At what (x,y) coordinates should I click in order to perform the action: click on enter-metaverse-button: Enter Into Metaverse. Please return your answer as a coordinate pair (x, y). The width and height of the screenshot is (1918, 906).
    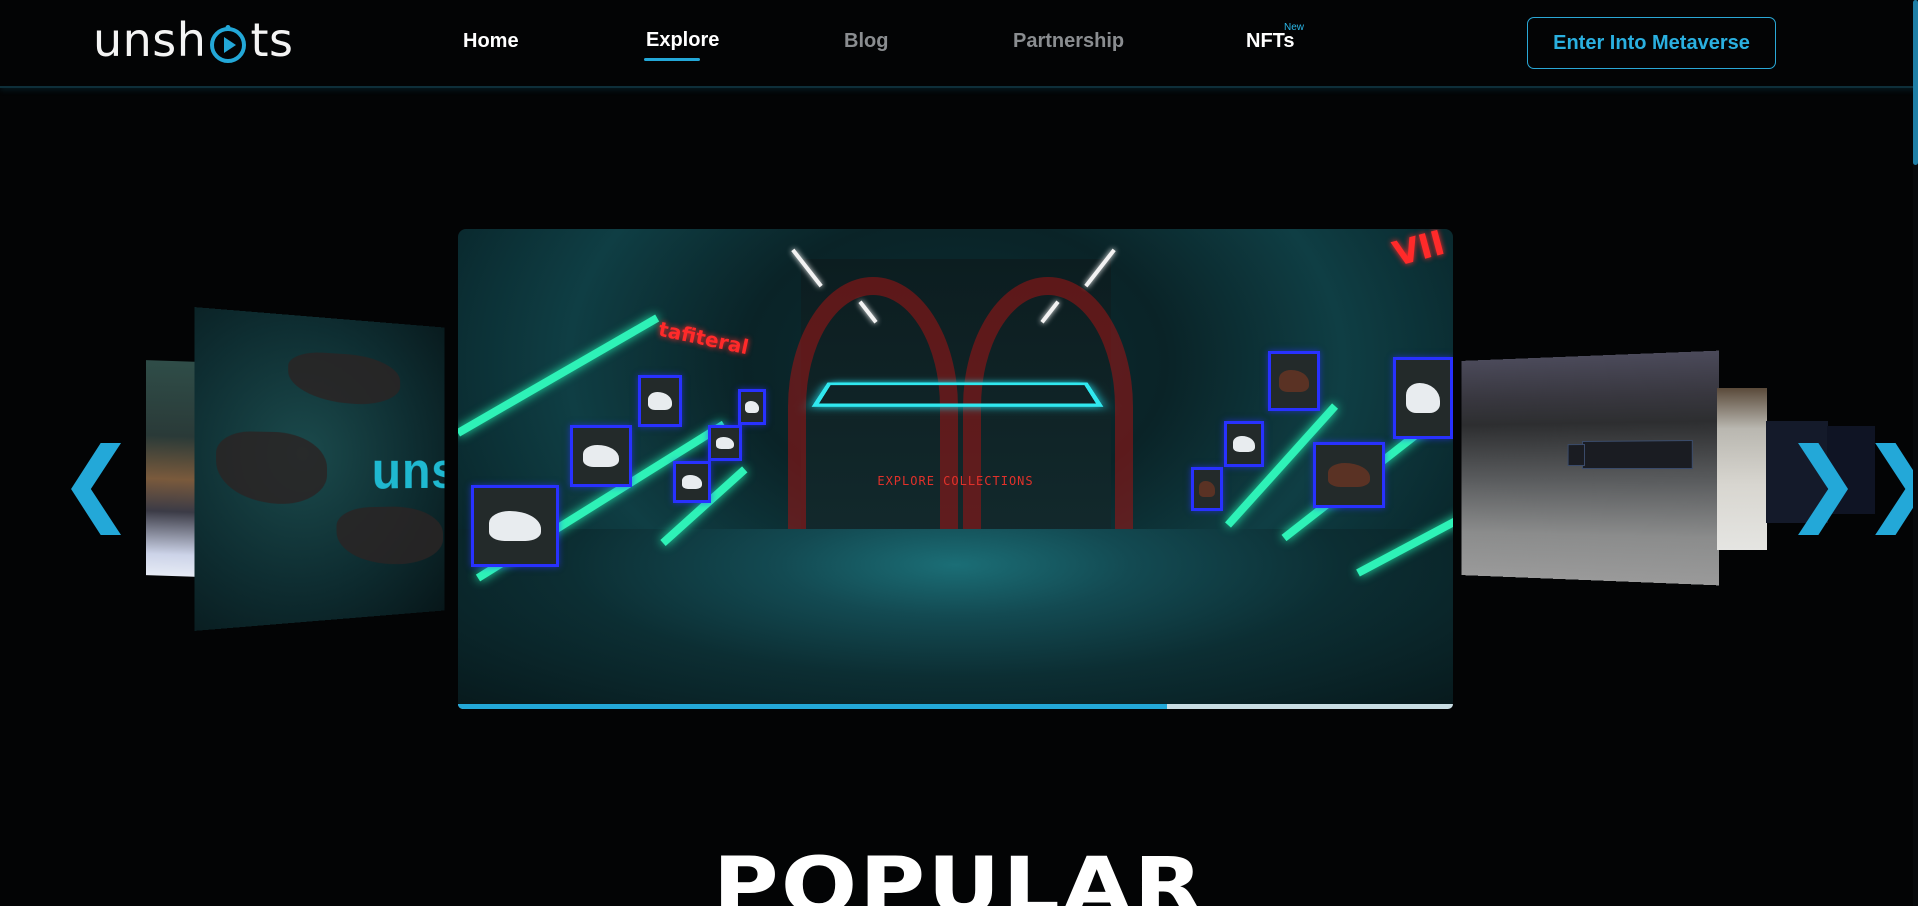
    Looking at the image, I should click on (1651, 43).